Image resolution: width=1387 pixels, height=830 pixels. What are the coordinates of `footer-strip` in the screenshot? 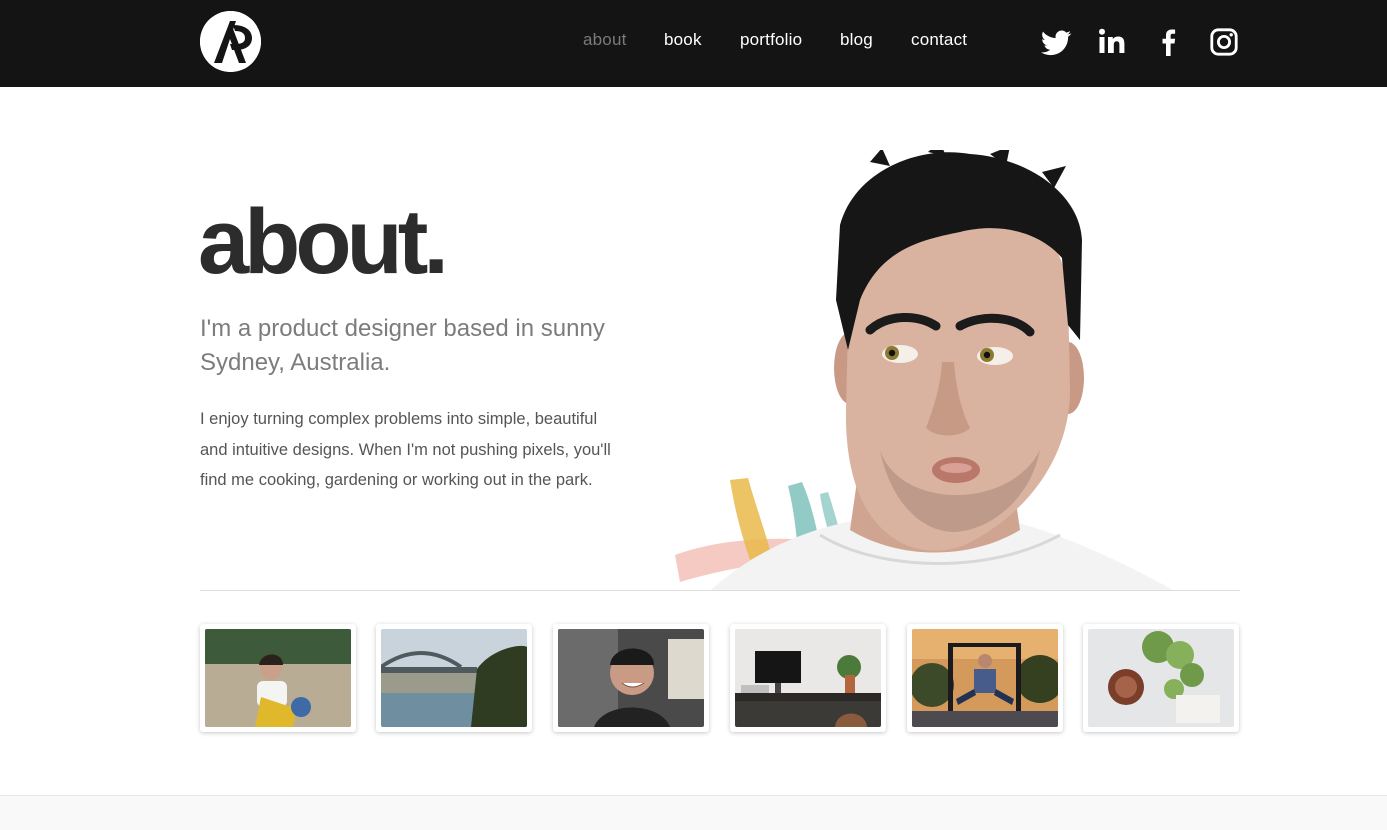 It's located at (693, 812).